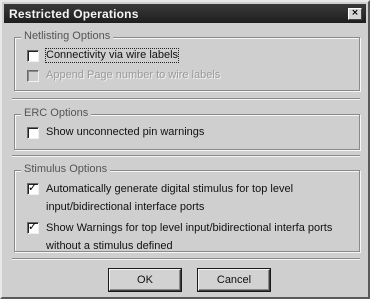 Image resolution: width=370 pixels, height=299 pixels. I want to click on connectivity-via-wire-labels-checkbox, so click(33, 56).